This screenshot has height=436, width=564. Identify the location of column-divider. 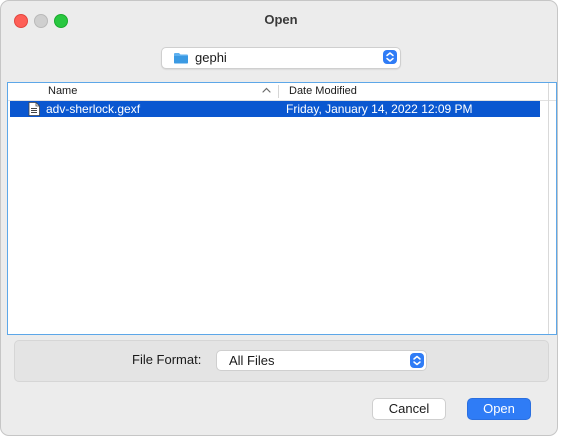
(278, 91).